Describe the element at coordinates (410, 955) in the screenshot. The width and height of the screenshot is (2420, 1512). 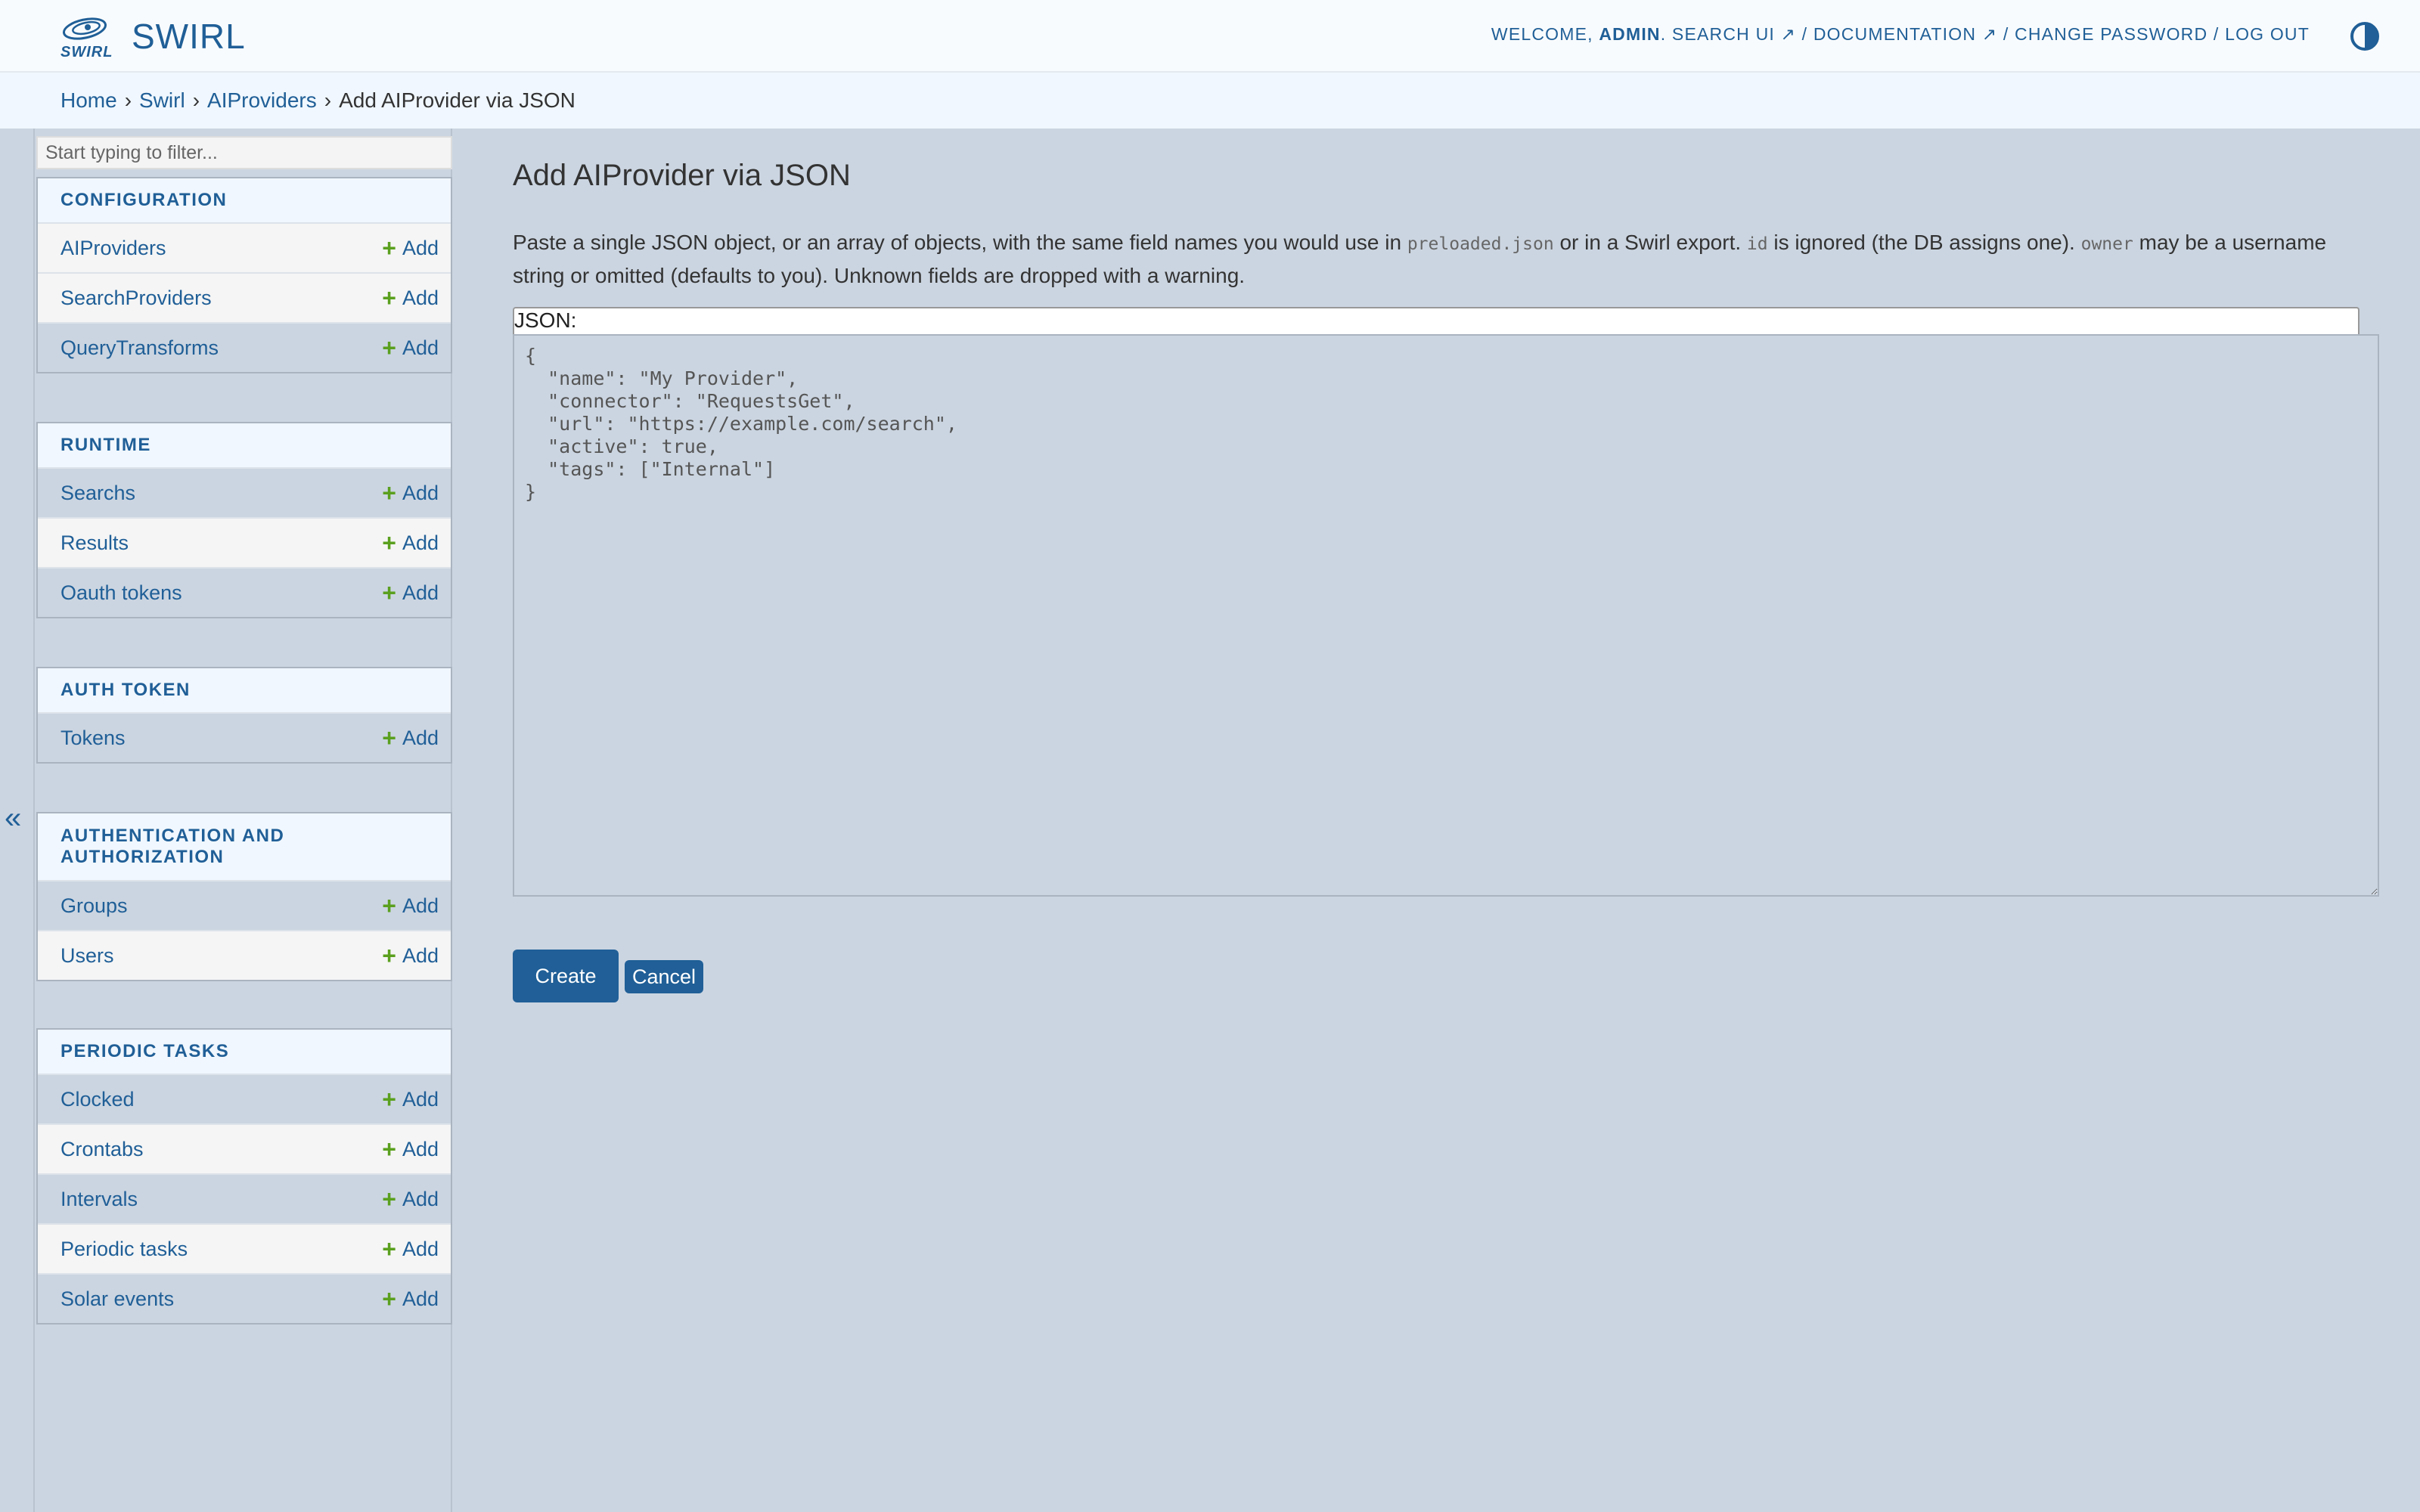
I see `add-user-button: + Add` at that location.